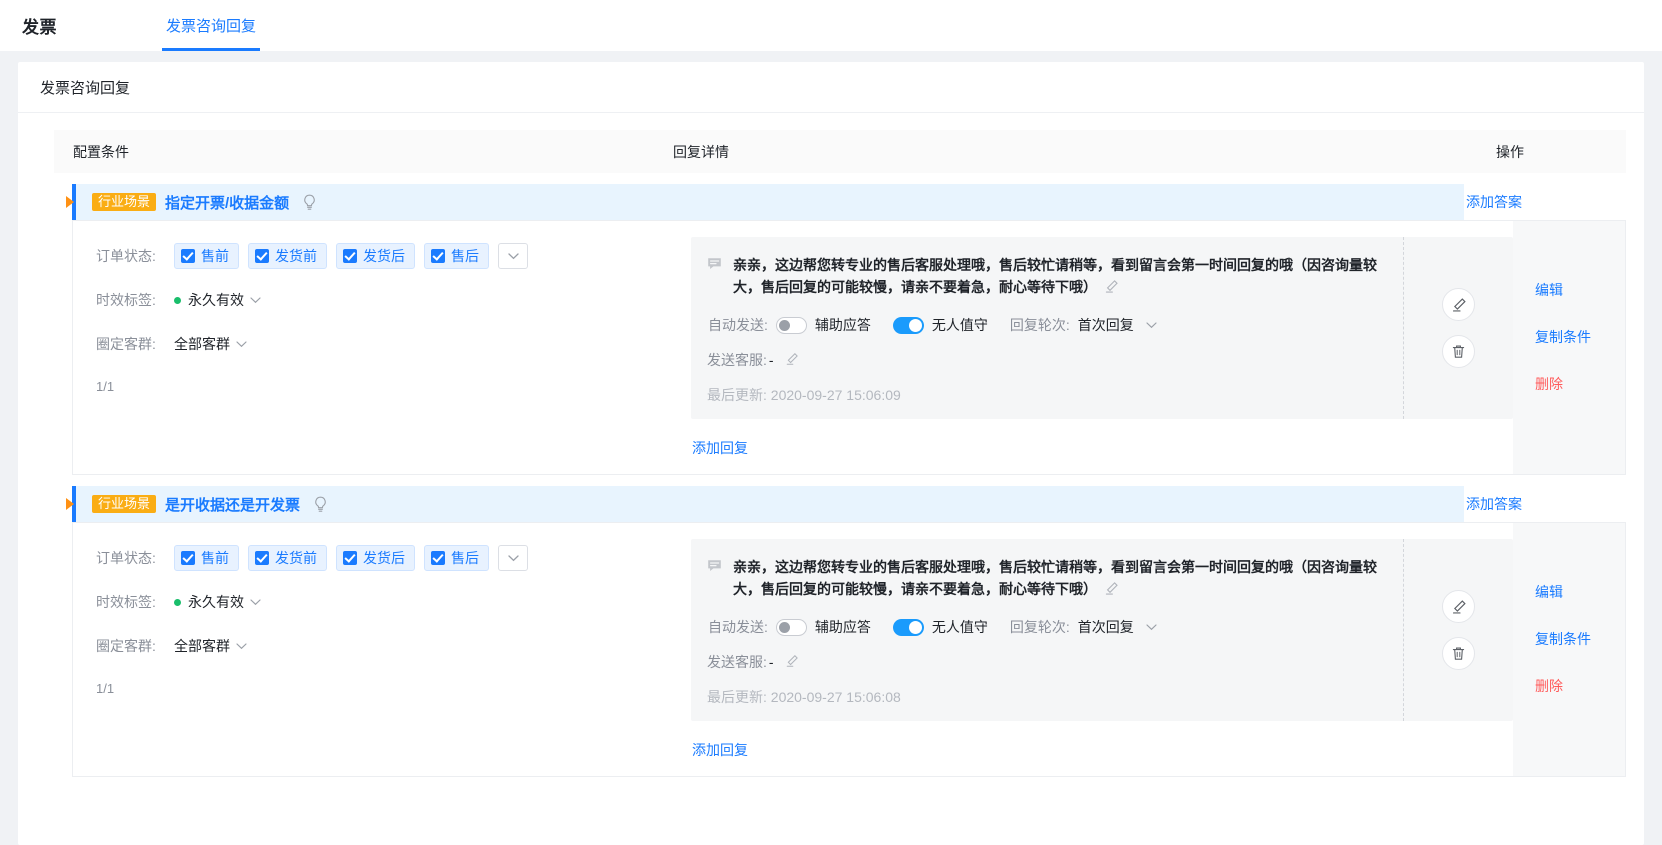 The width and height of the screenshot is (1662, 845). Describe the element at coordinates (737, 697) in the screenshot. I see `last-updated-label: 最后更新:` at that location.